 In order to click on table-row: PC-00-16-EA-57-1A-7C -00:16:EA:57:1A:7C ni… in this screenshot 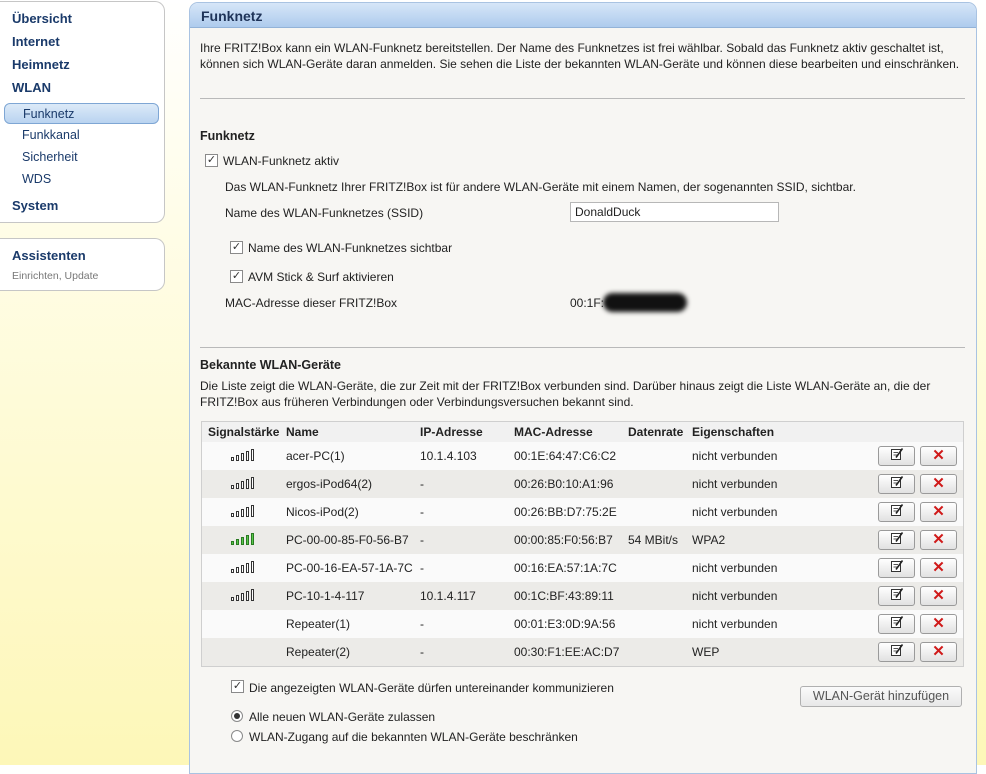, I will do `click(582, 568)`.